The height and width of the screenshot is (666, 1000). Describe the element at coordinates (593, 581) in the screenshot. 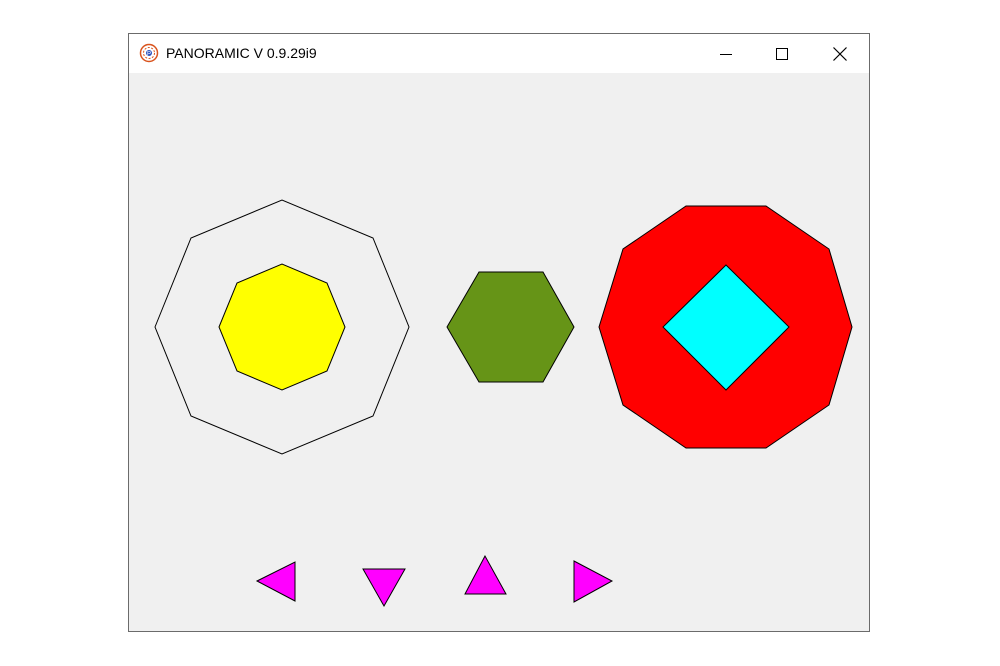

I see `right-arrow-icon` at that location.